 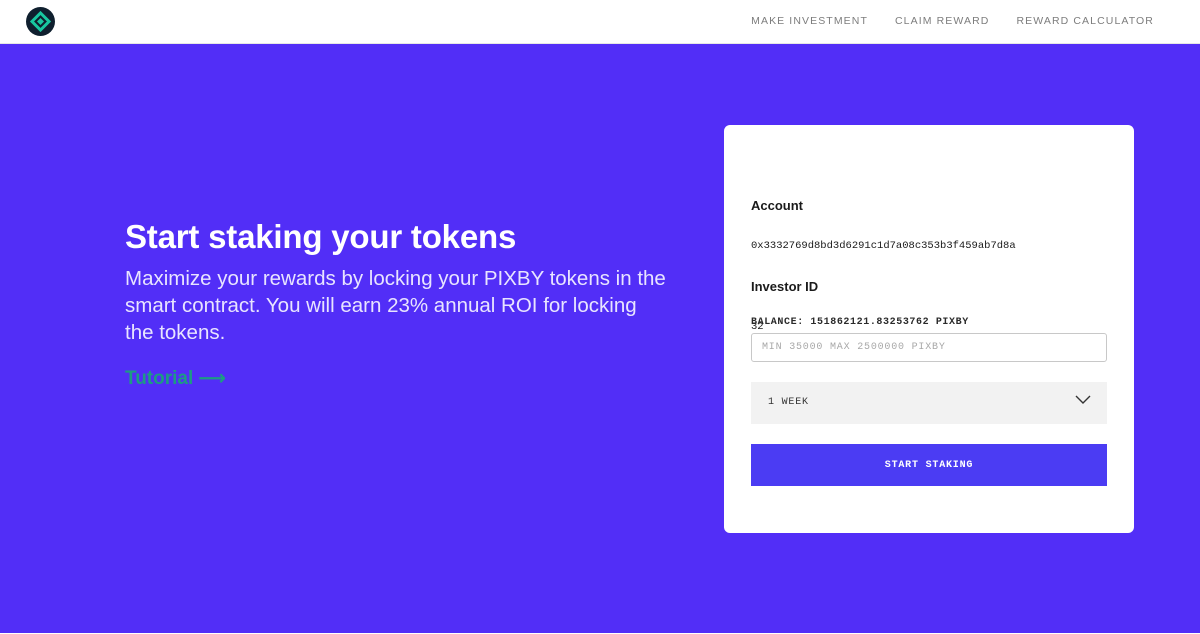 What do you see at coordinates (321, 236) in the screenshot?
I see `hero-title: Start staking your tokens` at bounding box center [321, 236].